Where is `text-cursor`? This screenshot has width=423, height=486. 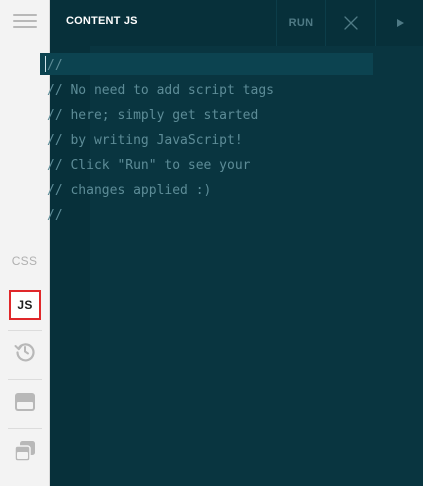 text-cursor is located at coordinates (45, 64).